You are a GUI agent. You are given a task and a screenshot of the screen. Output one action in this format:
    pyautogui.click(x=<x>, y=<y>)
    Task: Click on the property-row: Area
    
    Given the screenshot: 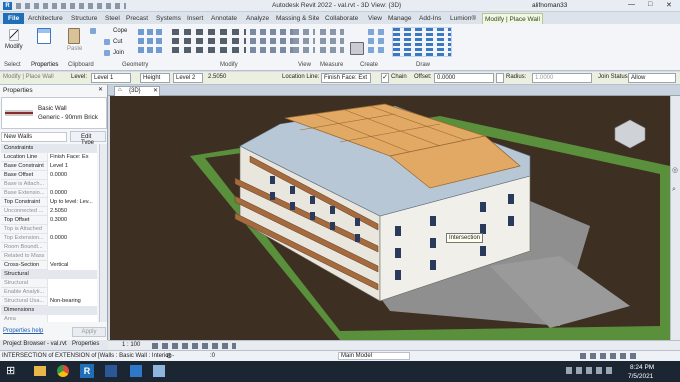 What is the action you would take?
    pyautogui.click(x=49, y=318)
    